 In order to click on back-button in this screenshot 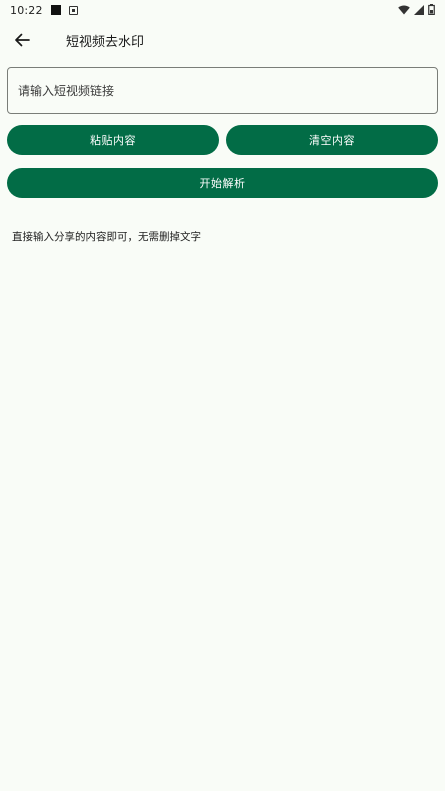, I will do `click(22, 40)`.